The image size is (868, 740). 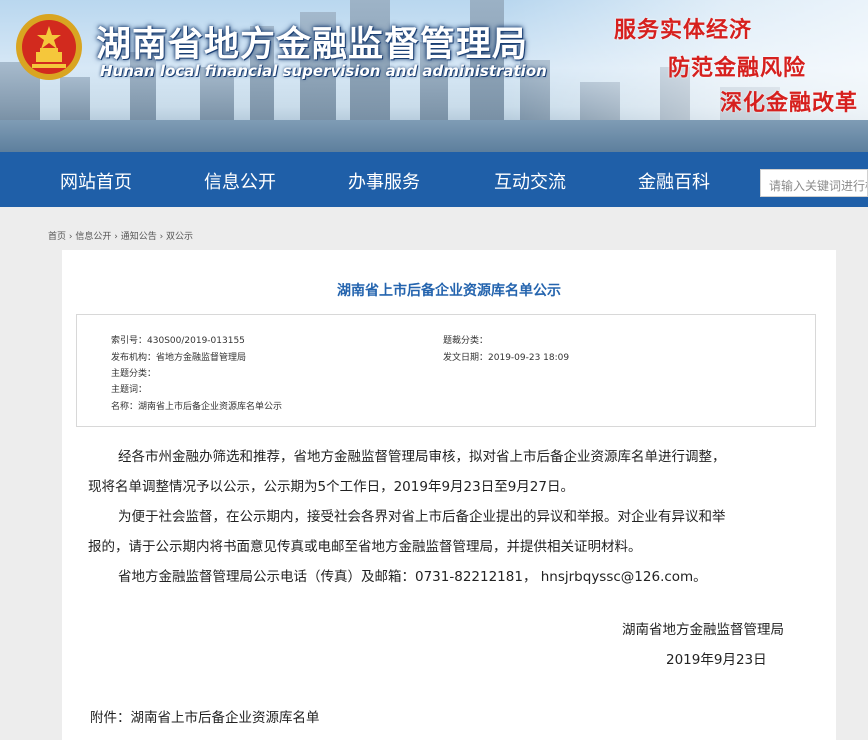 I want to click on meta-index: 索引号：430S00/2019-013155, so click(x=178, y=339).